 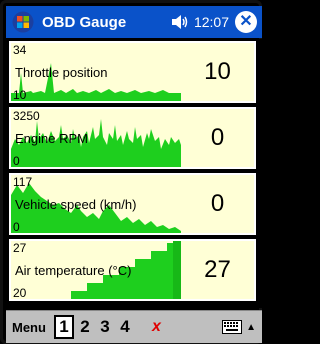 What do you see at coordinates (20, 248) in the screenshot?
I see `gauge-max: 27` at bounding box center [20, 248].